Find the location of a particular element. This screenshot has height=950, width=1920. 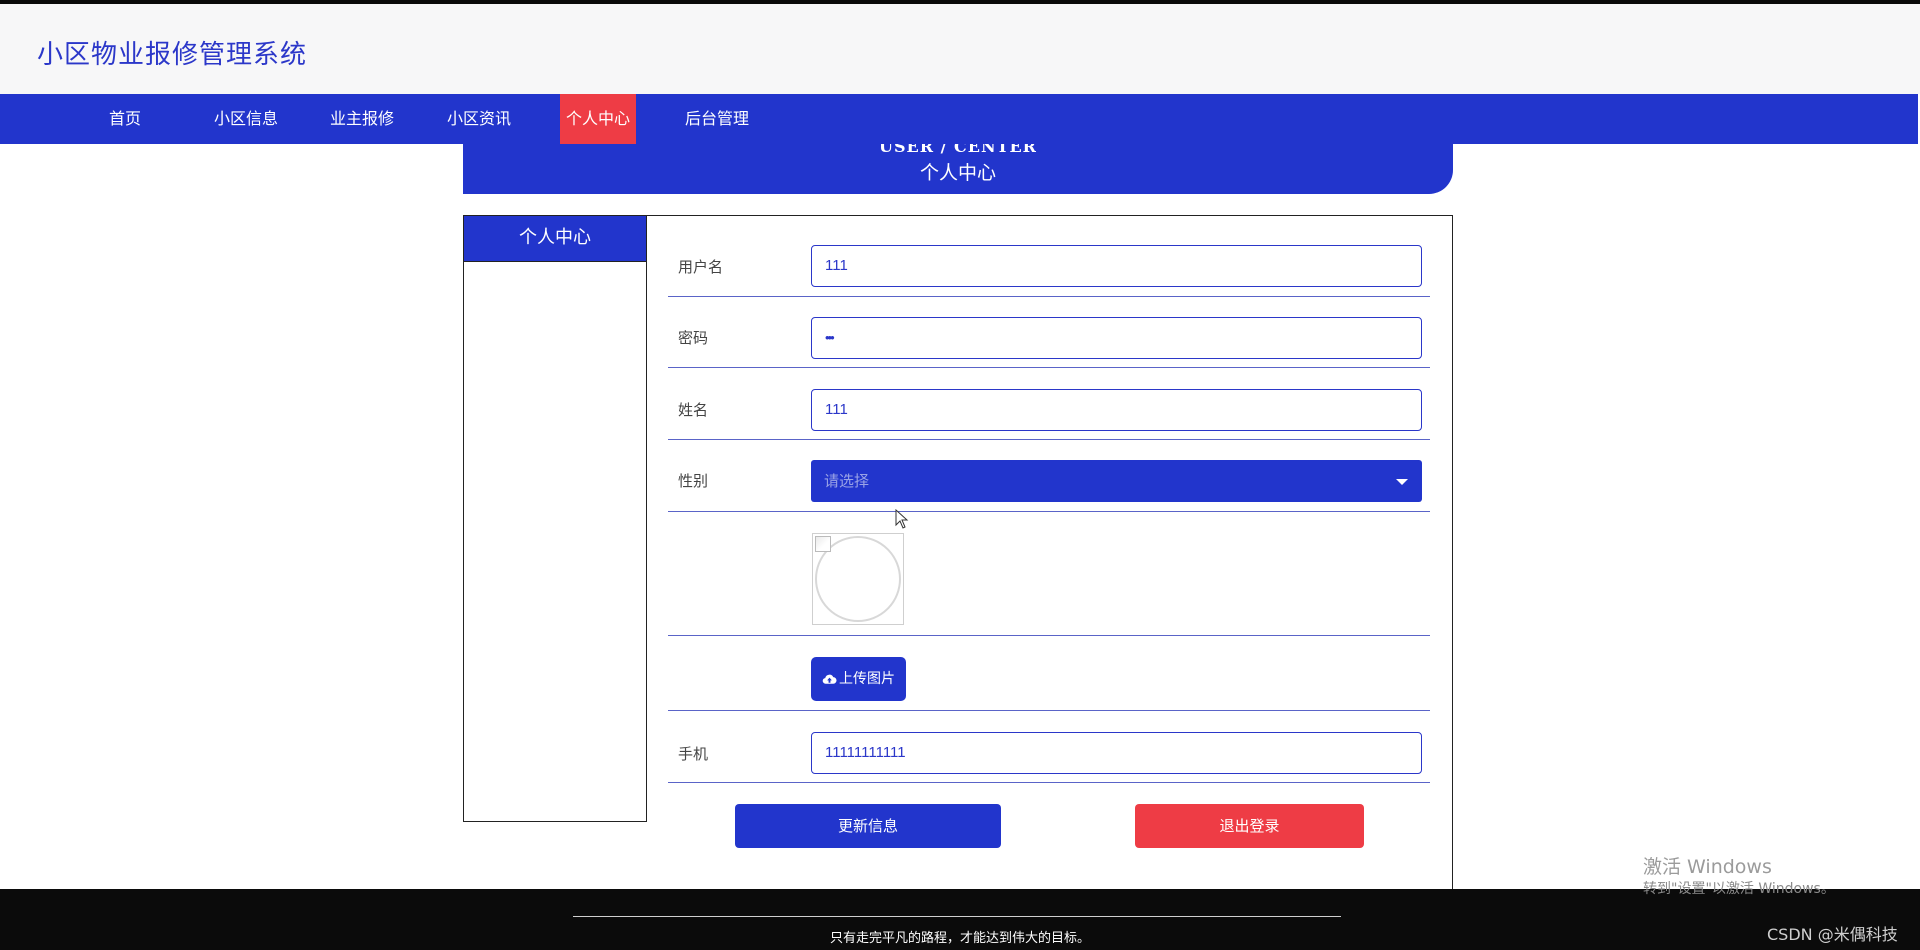

site-footer: 只有走完平凡的路程，才能达到伟大的目标。 is located at coordinates (960, 919).